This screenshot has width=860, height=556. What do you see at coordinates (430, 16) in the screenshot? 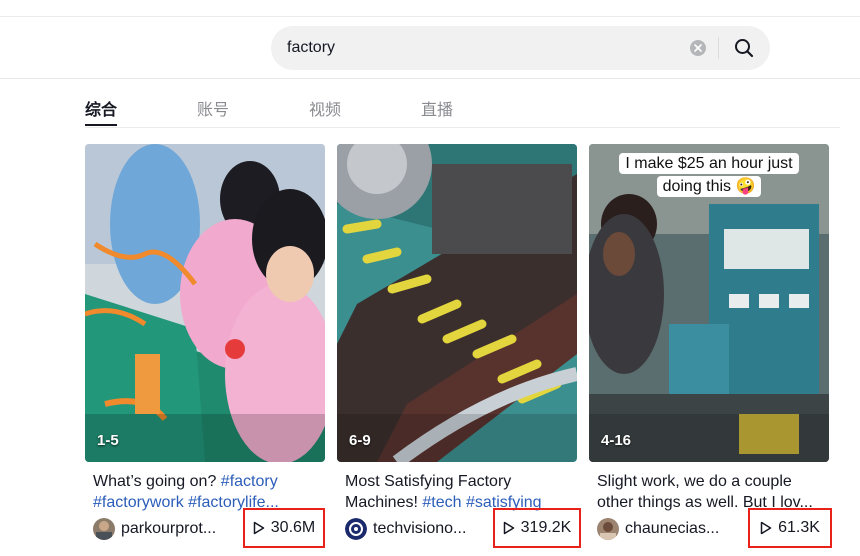
I see `top-divider` at bounding box center [430, 16].